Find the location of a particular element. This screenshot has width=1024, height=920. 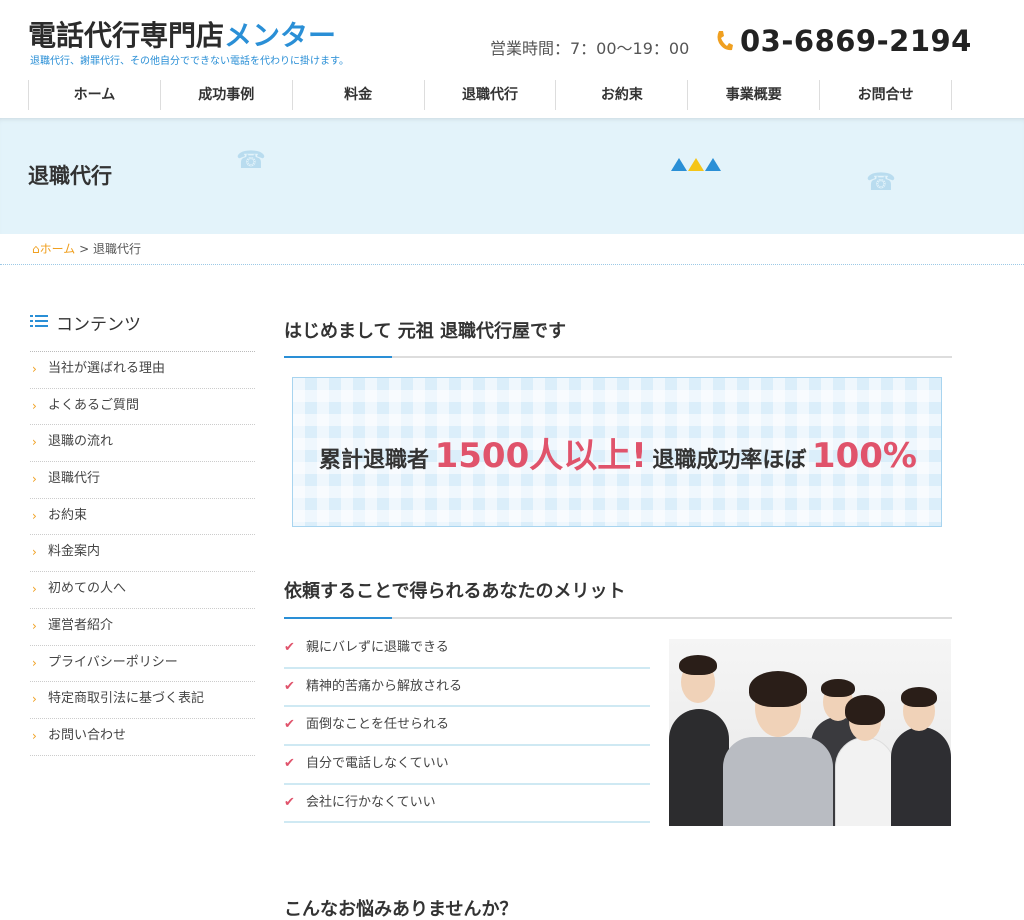

list-item: ✔ 面倒なことを任せられる is located at coordinates (467, 727).